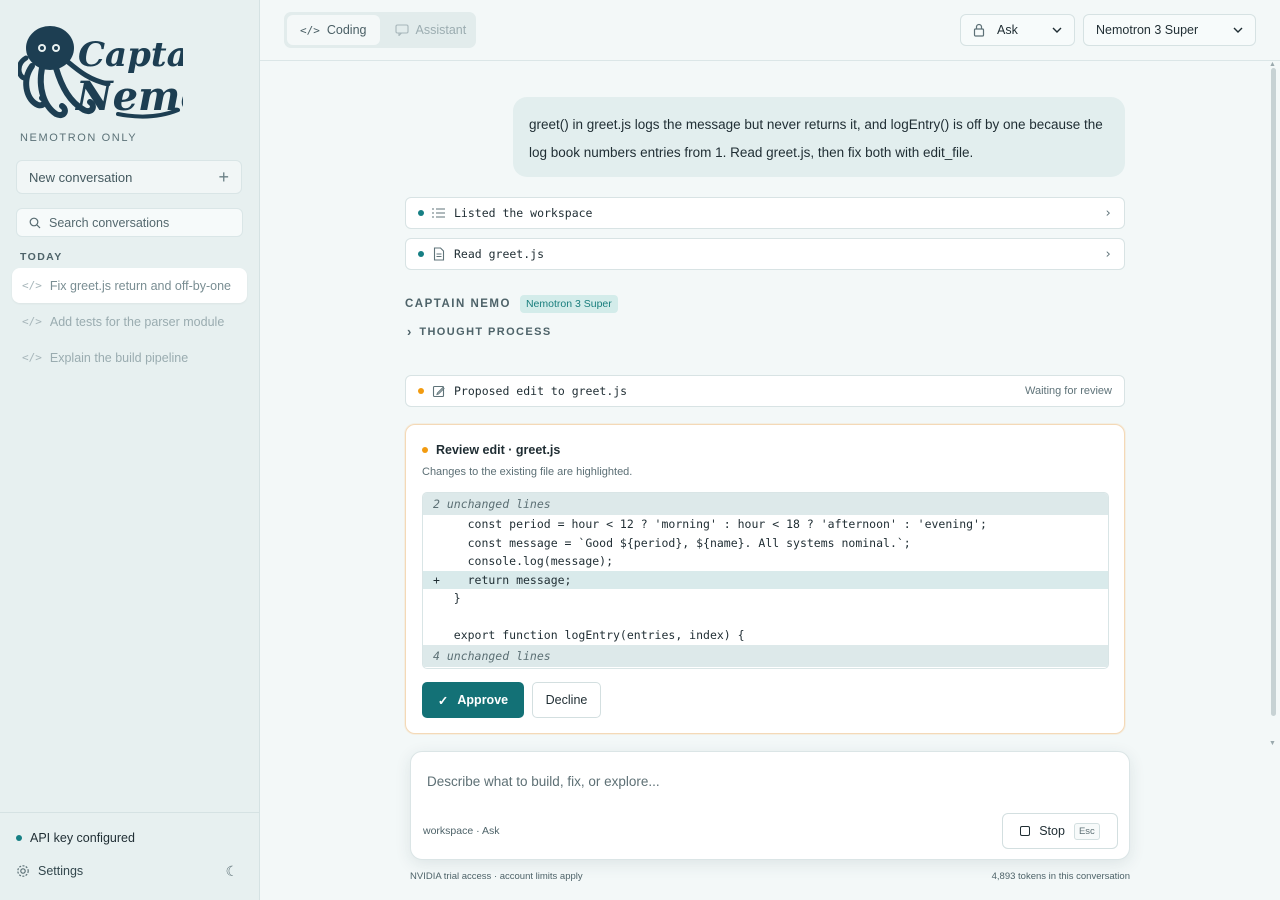  Describe the element at coordinates (765, 213) in the screenshot. I see `tool-call-row: Listed the workspace ›` at that location.